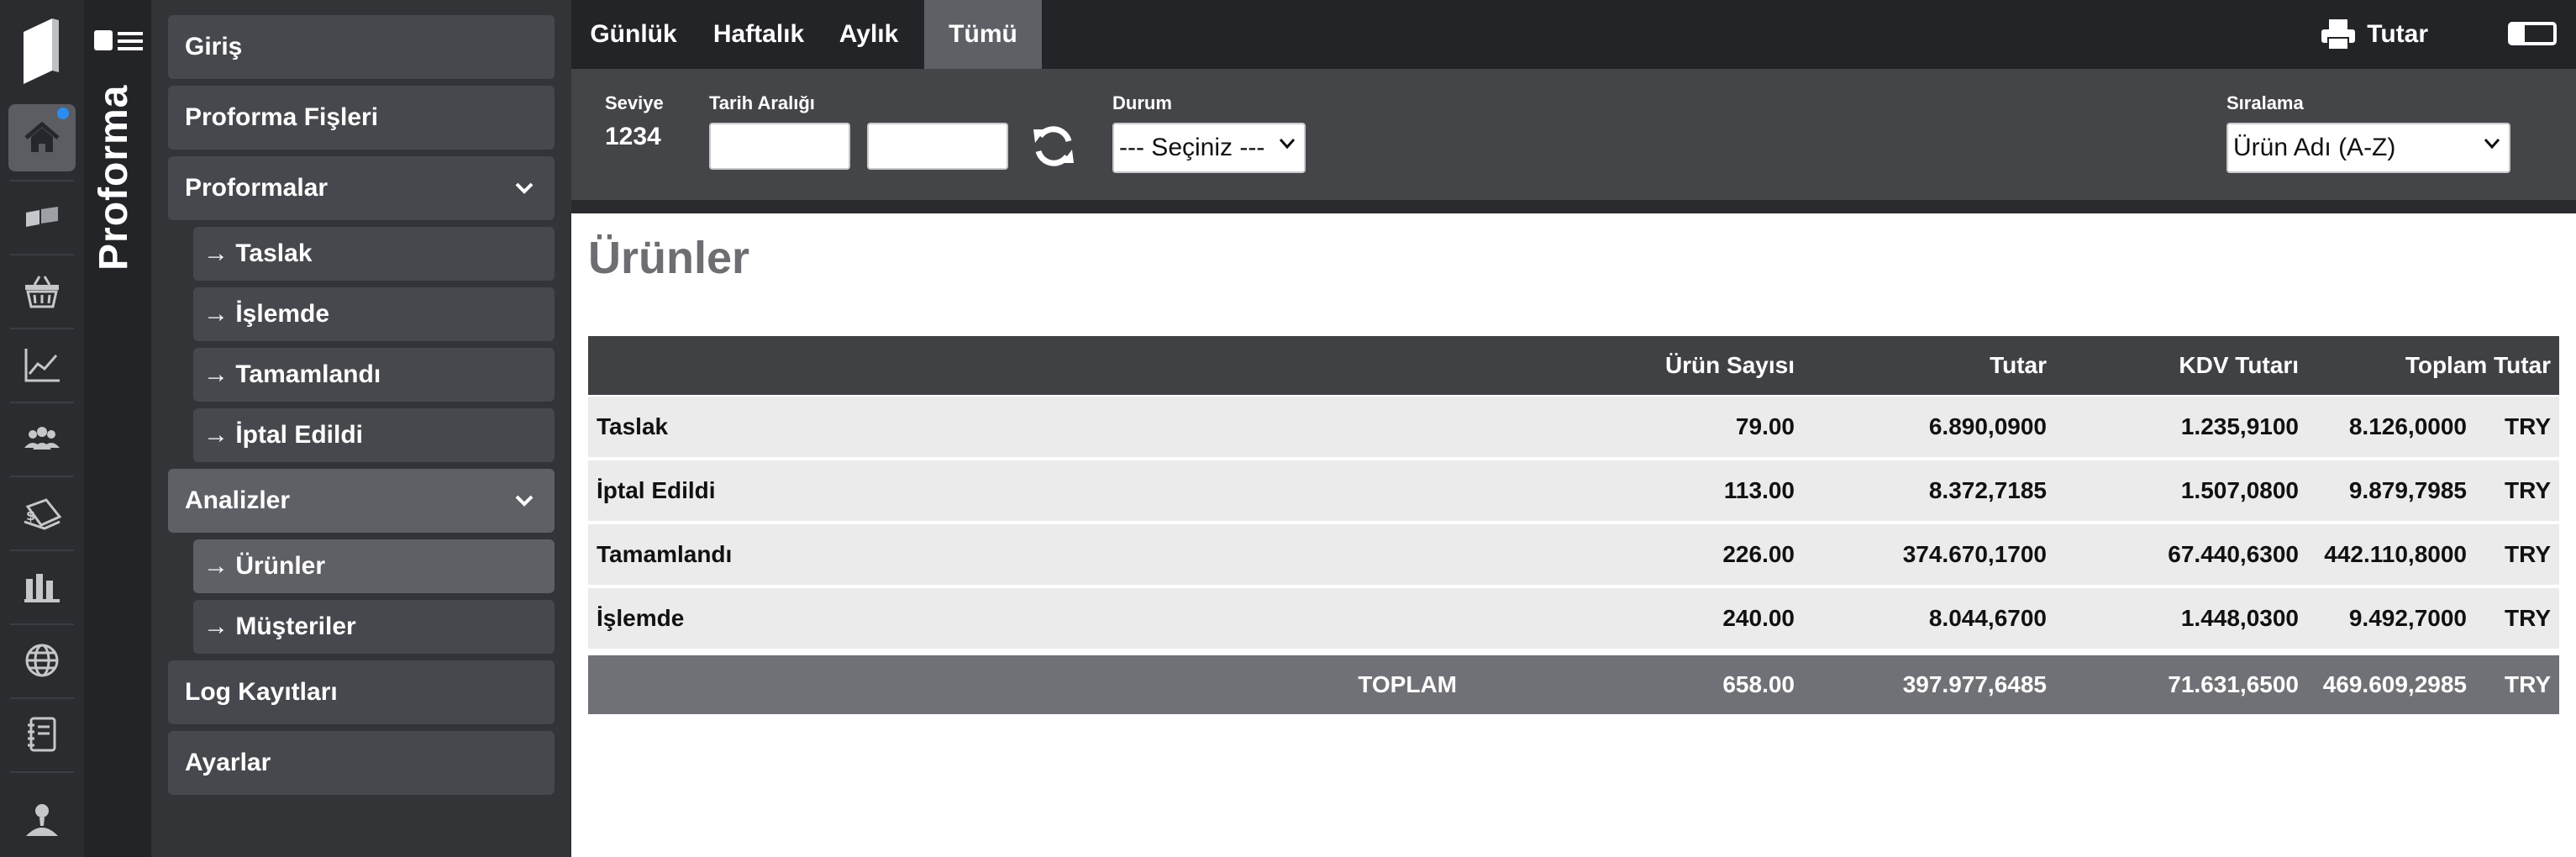 The image size is (2576, 857). I want to click on panel-collapse-icon, so click(2532, 33).